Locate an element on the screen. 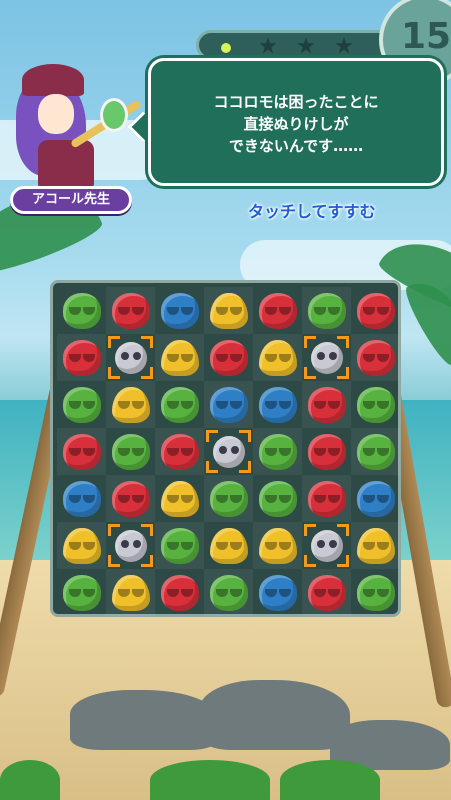 The image size is (451, 800). tap-to-continue-prompt: タッチしてすすむ is located at coordinates (312, 210).